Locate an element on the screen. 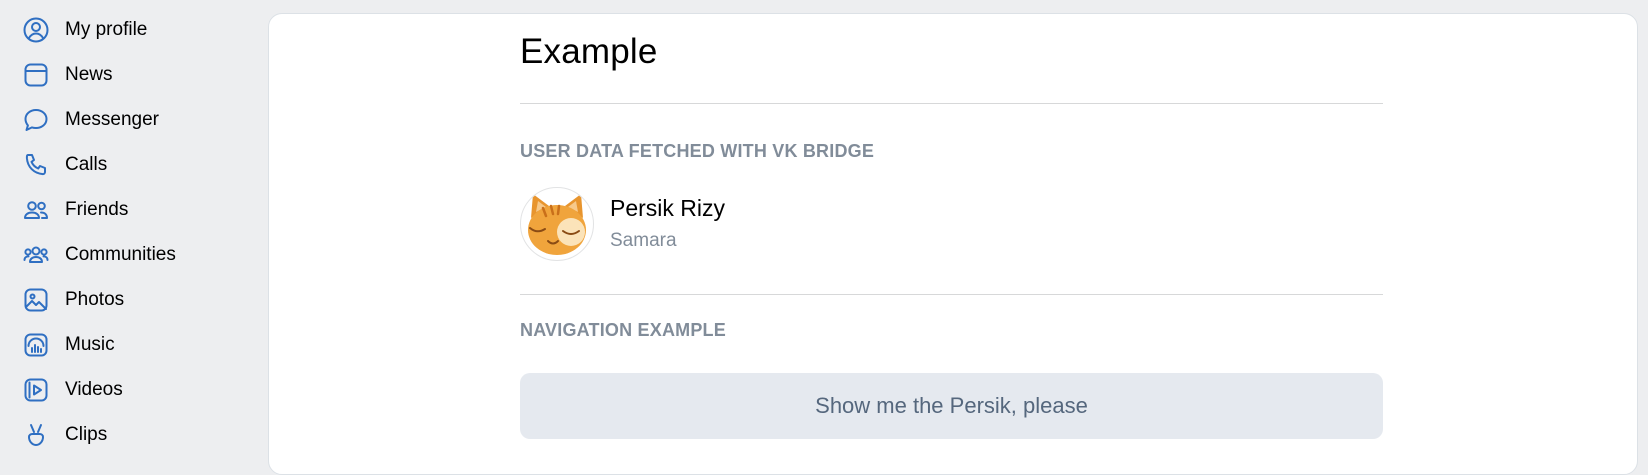  sidebar-item-label: Calls is located at coordinates (86, 164).